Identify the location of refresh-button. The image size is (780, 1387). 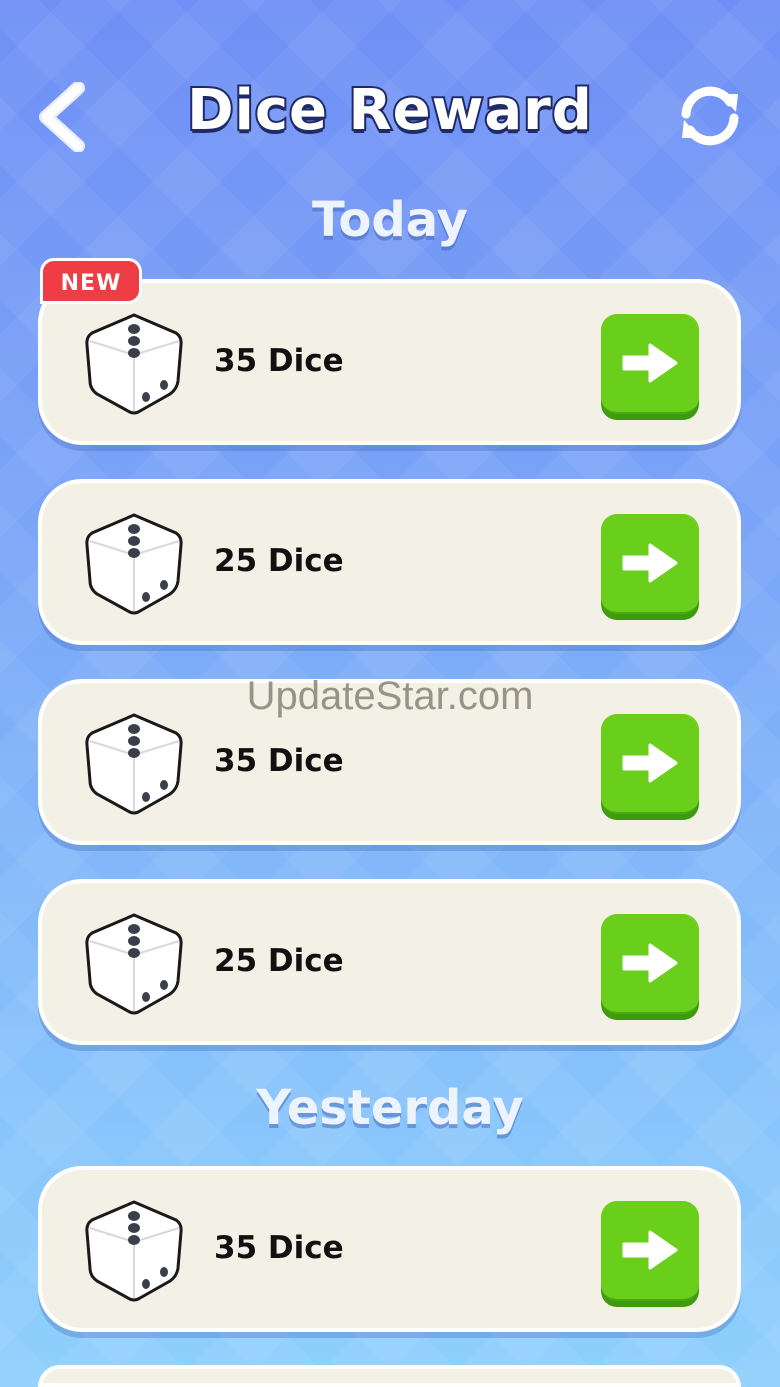
(710, 116).